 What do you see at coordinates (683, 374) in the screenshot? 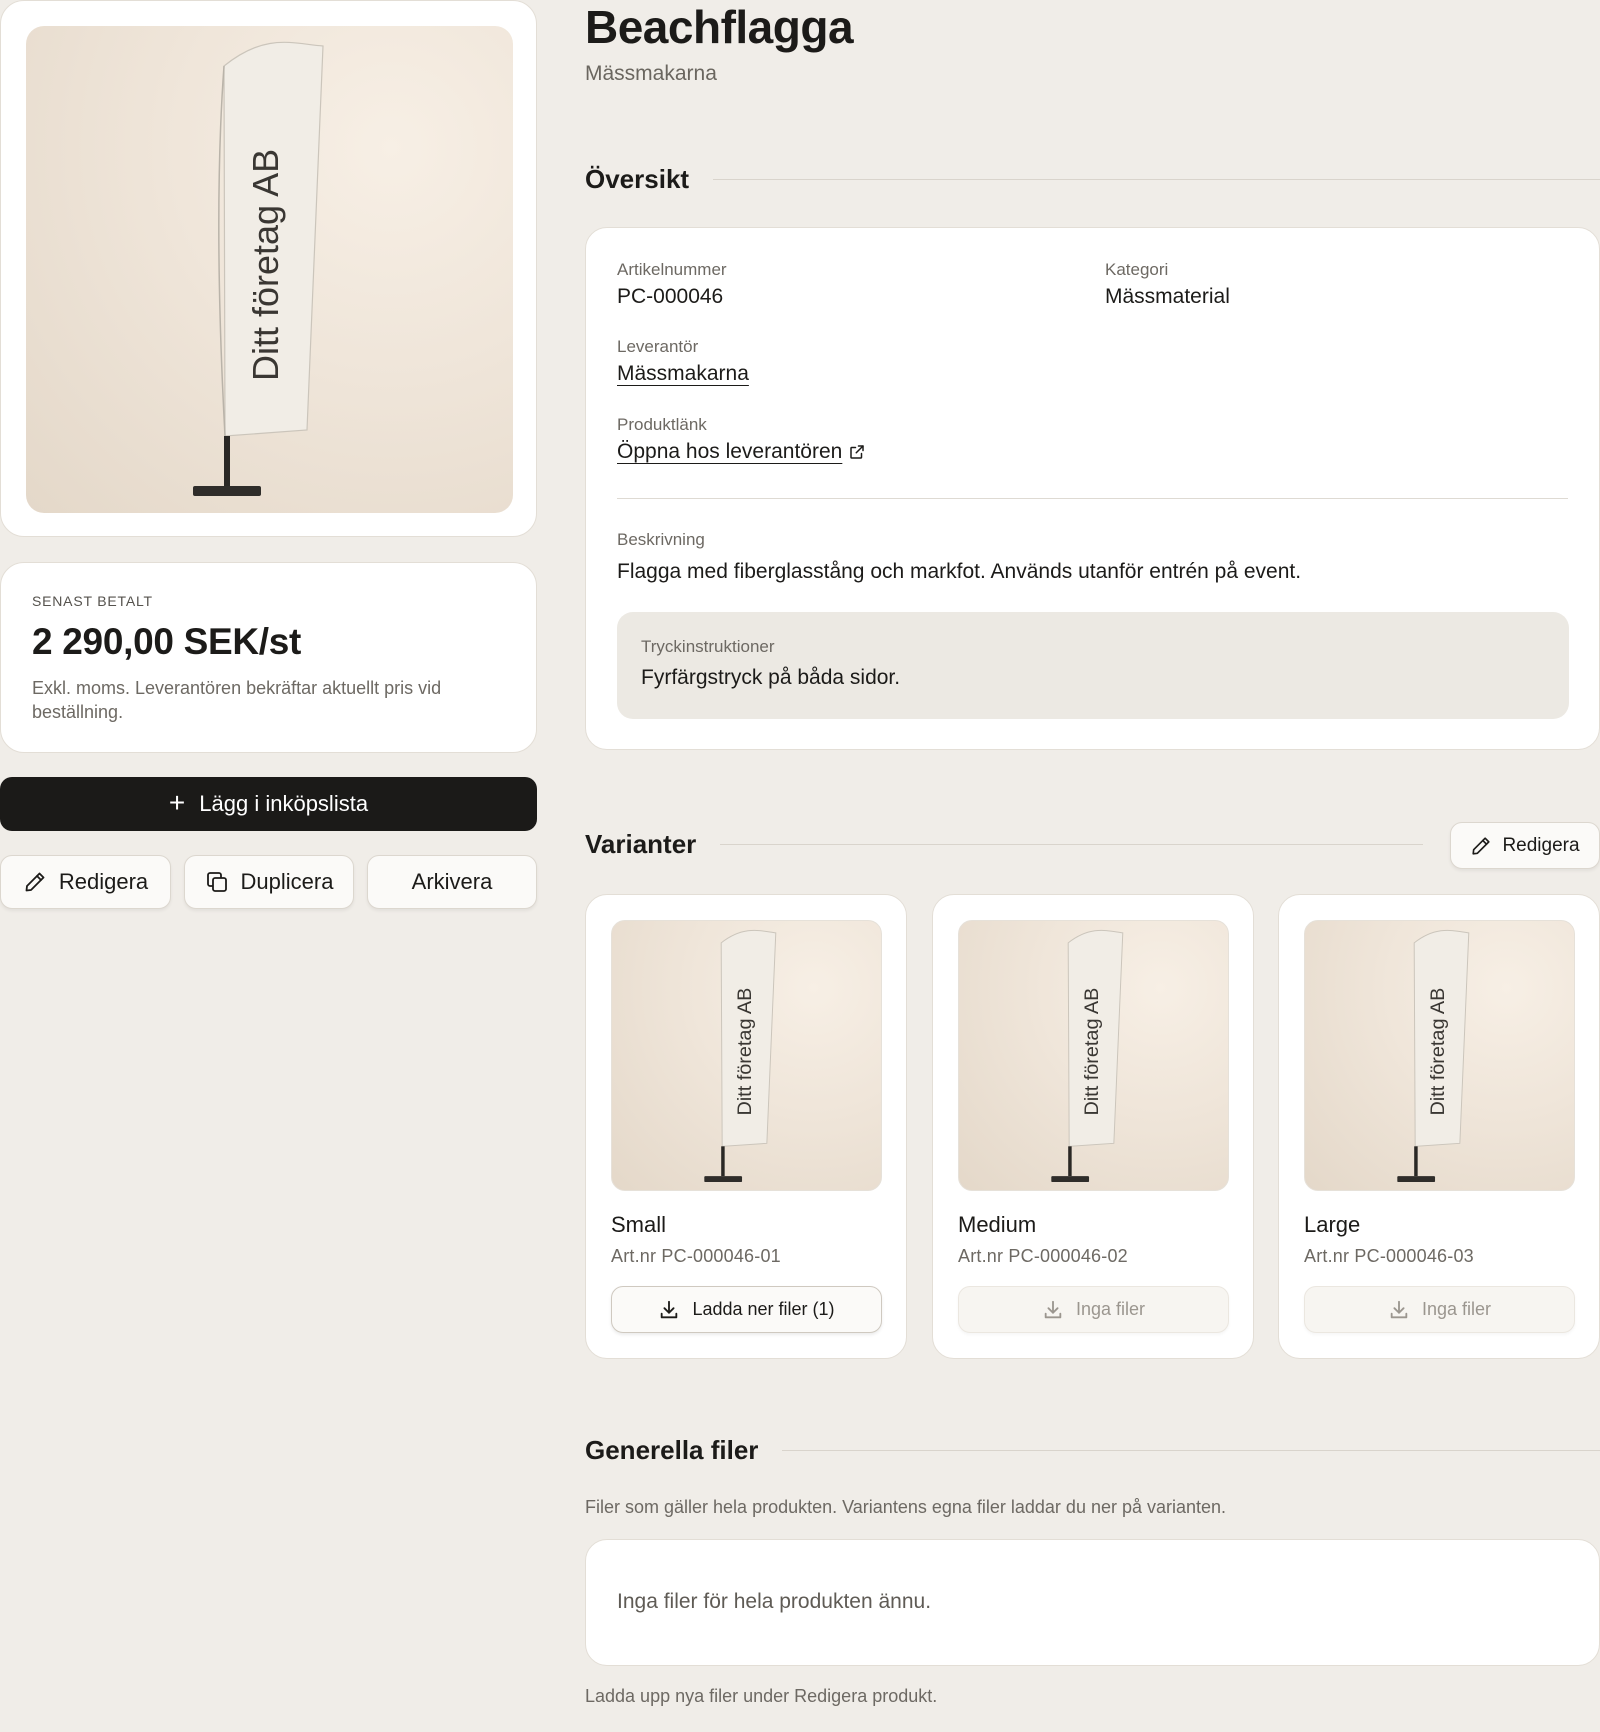
I see `supplier-link: Mässmakarna` at bounding box center [683, 374].